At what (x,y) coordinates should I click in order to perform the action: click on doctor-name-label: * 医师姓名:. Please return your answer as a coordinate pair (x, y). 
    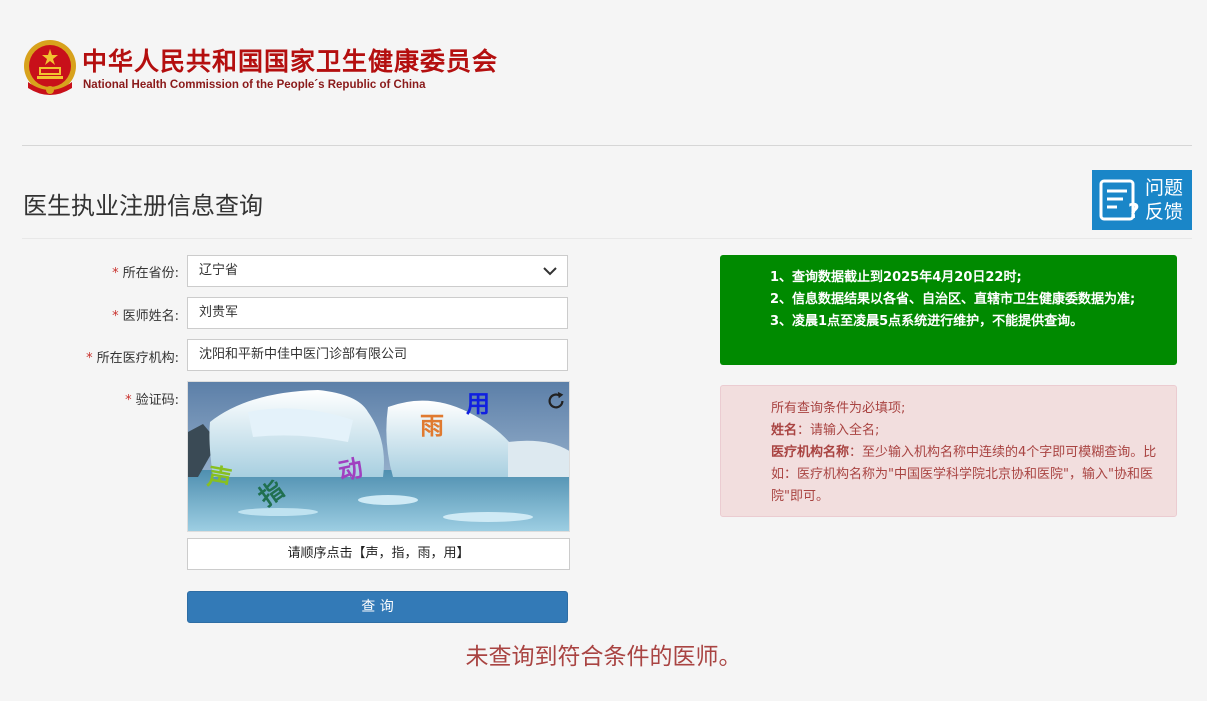
    Looking at the image, I should click on (145, 314).